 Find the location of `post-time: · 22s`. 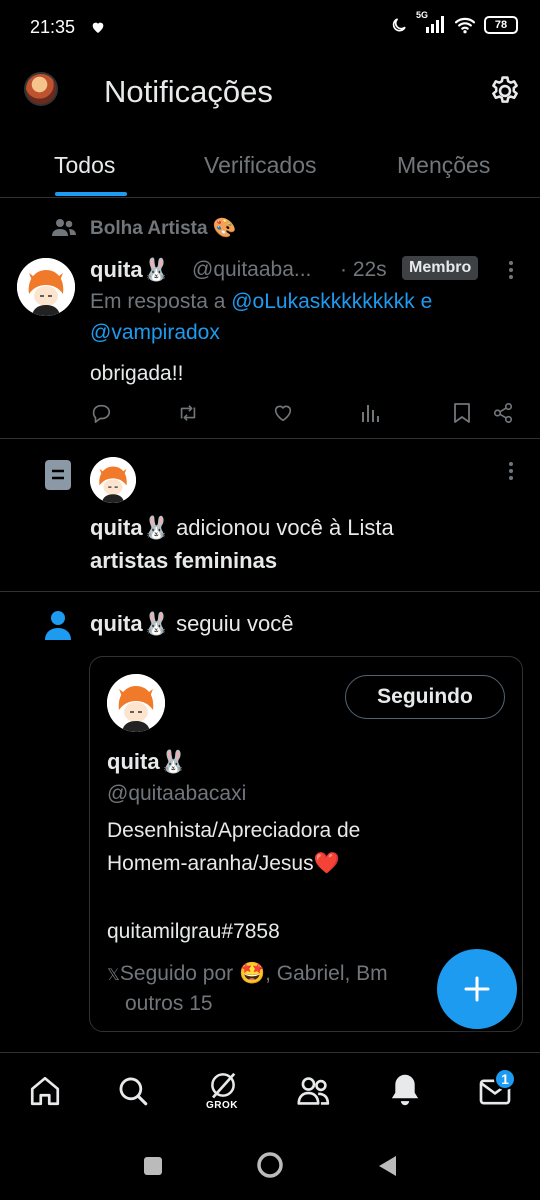

post-time: · 22s is located at coordinates (363, 269).